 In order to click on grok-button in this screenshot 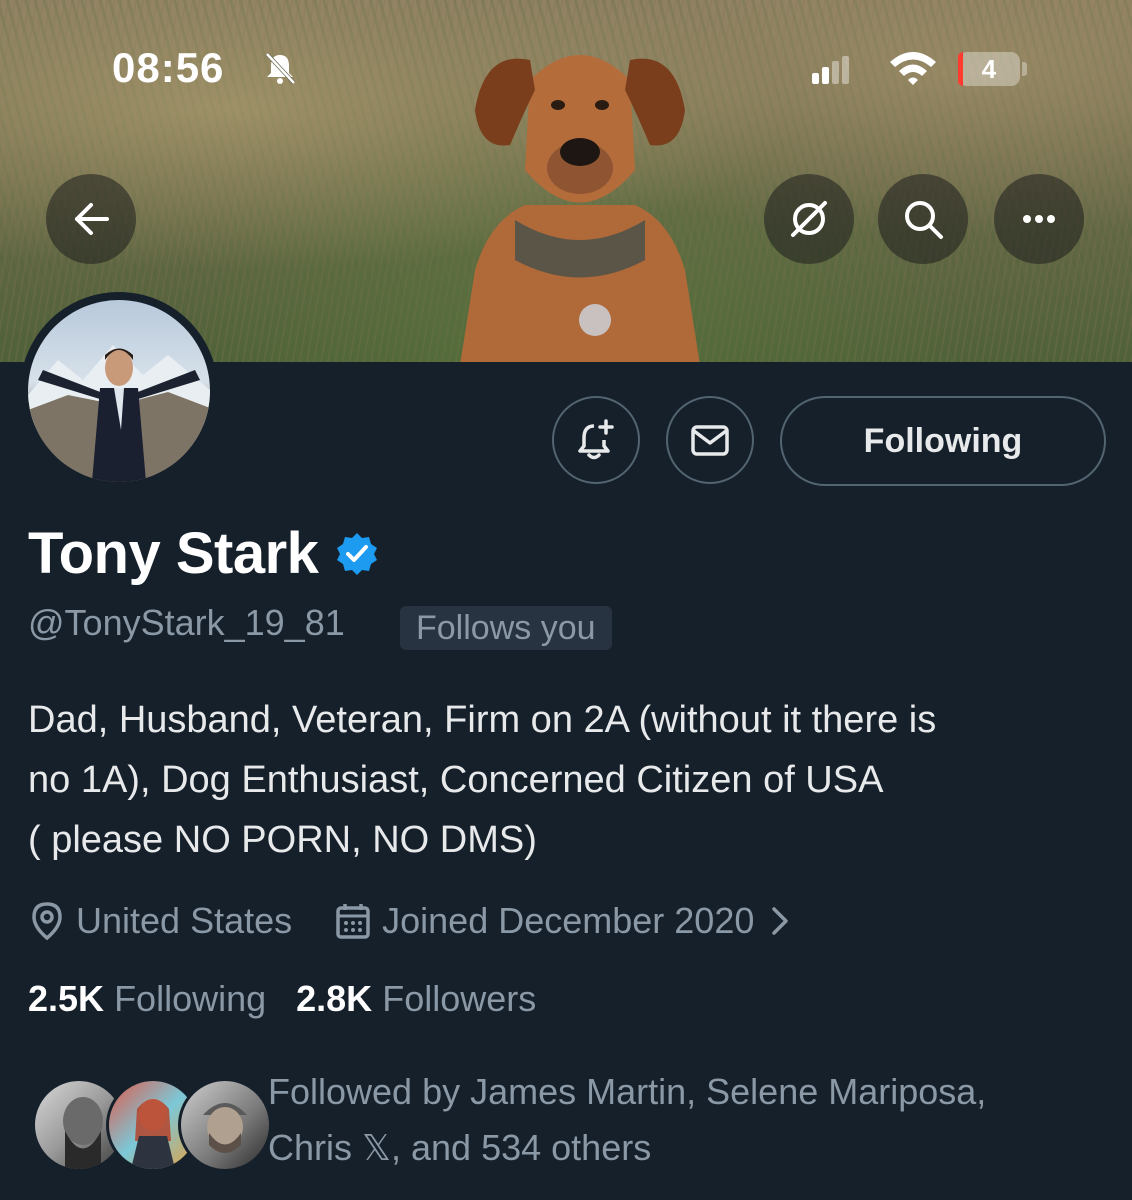, I will do `click(809, 219)`.